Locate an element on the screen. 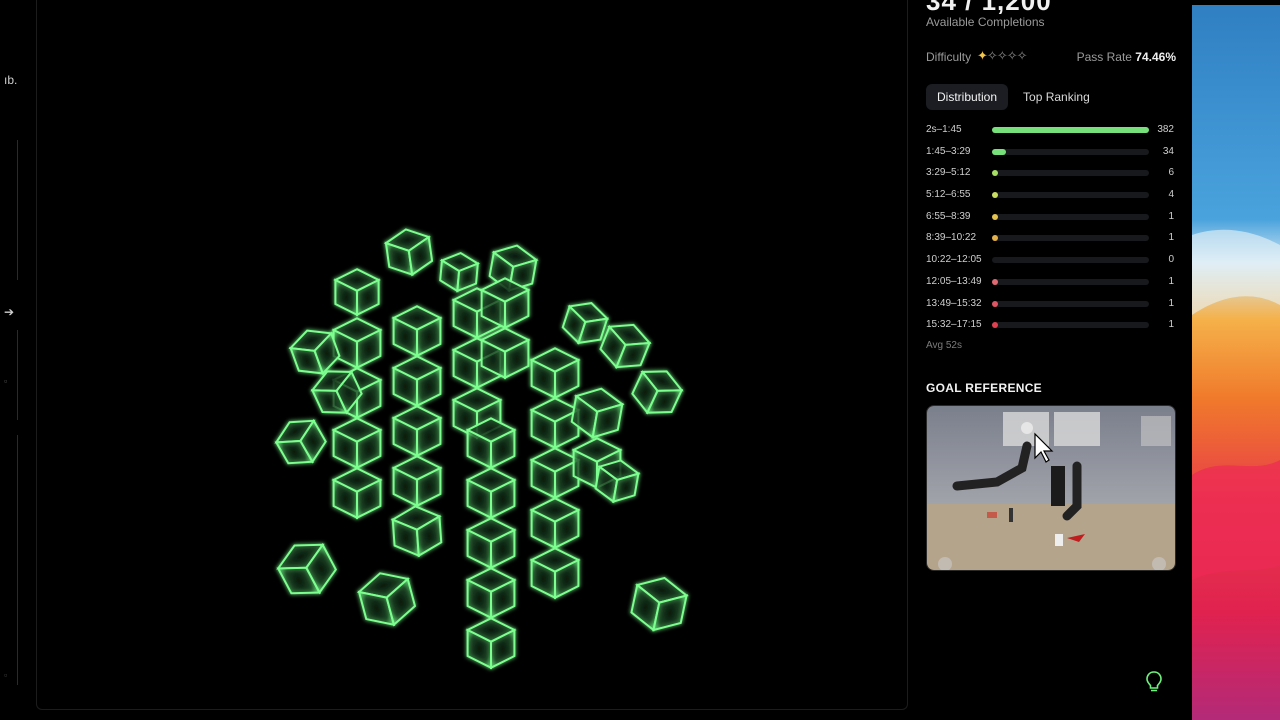  distribution-row: 3:29–5:12 6 is located at coordinates (1051, 174).